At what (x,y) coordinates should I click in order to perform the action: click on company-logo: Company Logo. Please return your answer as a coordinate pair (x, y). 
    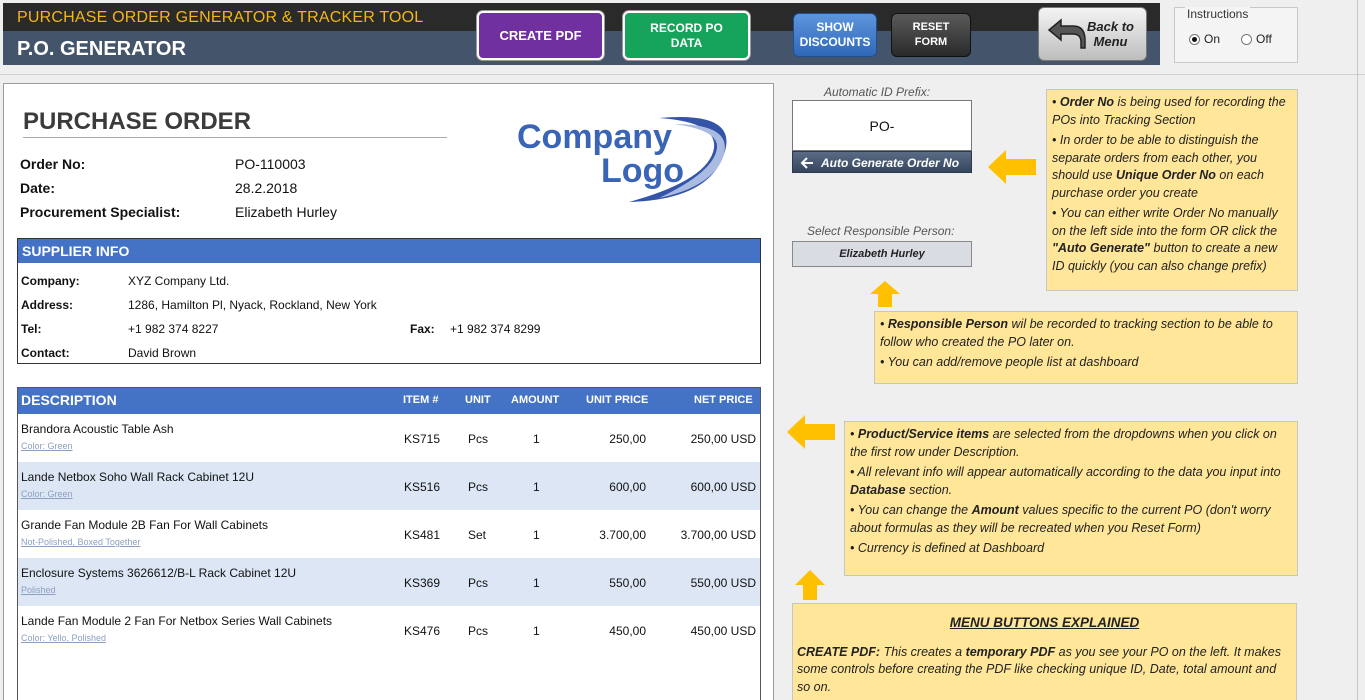
    Looking at the image, I should click on (622, 159).